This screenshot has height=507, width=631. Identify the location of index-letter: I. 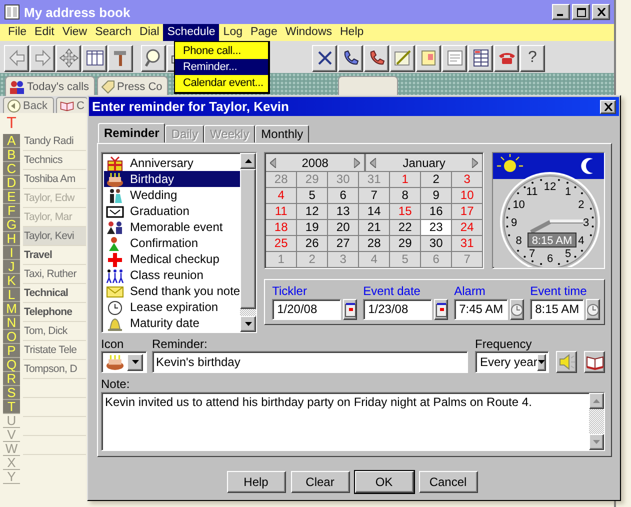
(11, 253).